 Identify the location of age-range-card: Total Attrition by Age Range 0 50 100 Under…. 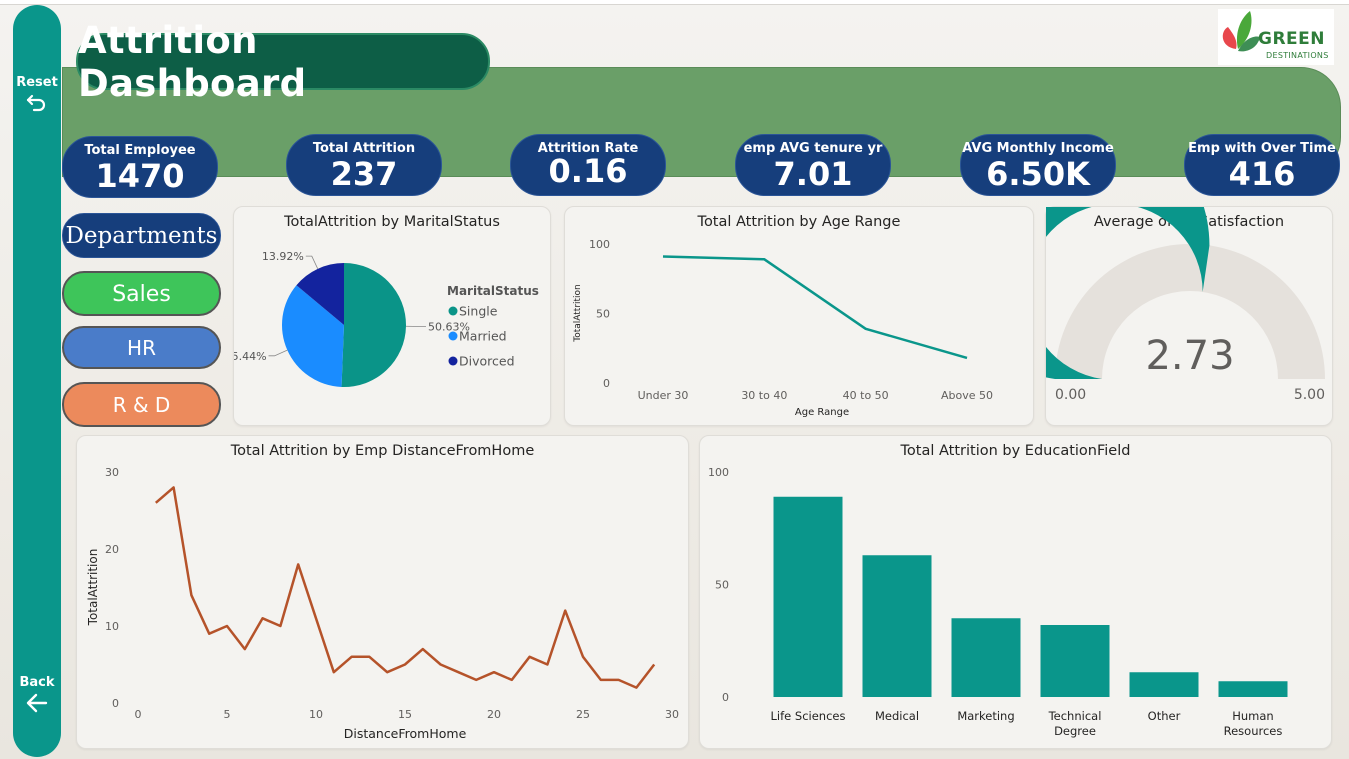
(799, 316).